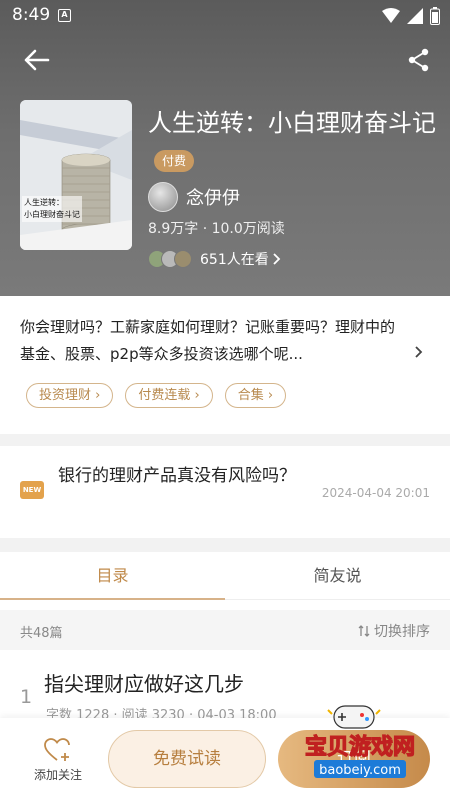 The image size is (450, 800). I want to click on avatar, so click(163, 197).